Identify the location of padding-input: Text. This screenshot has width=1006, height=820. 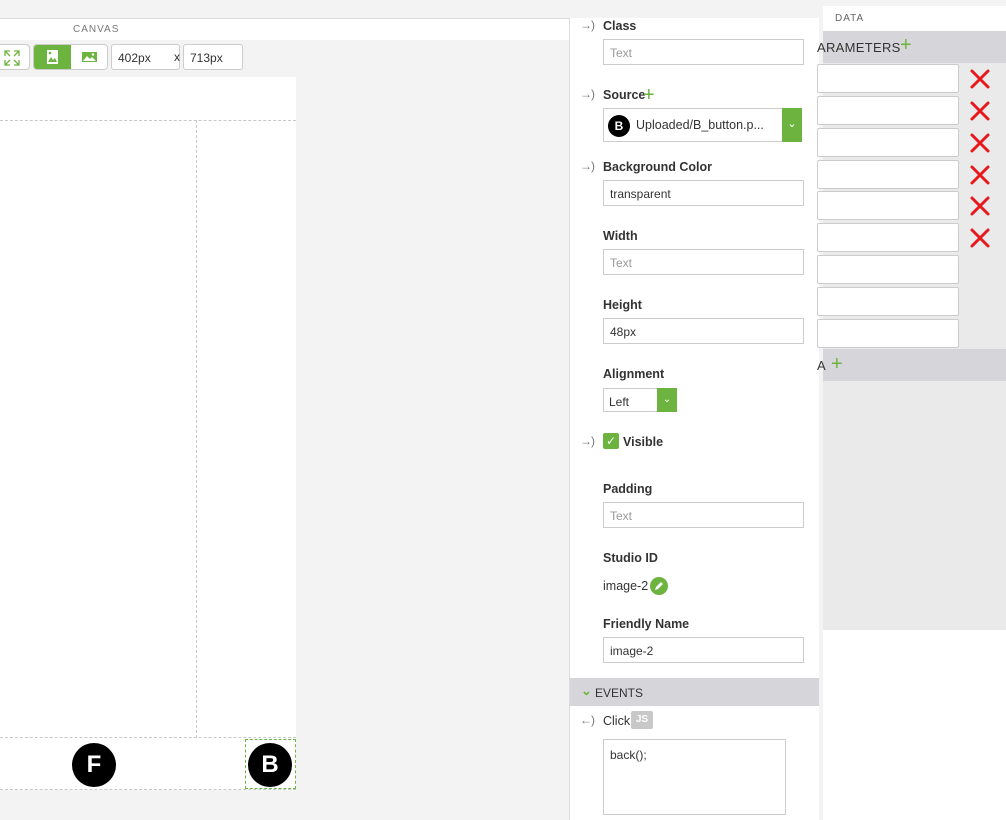
(703, 515).